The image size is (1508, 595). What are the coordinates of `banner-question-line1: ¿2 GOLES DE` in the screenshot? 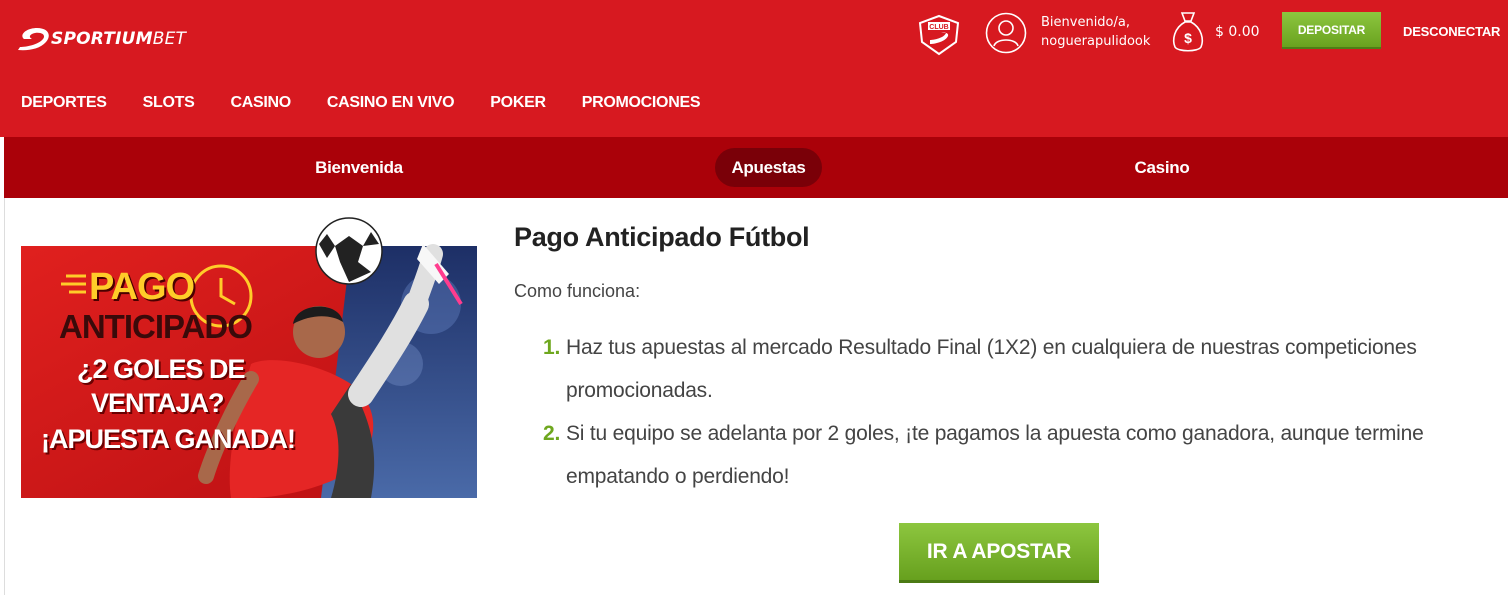 It's located at (161, 369).